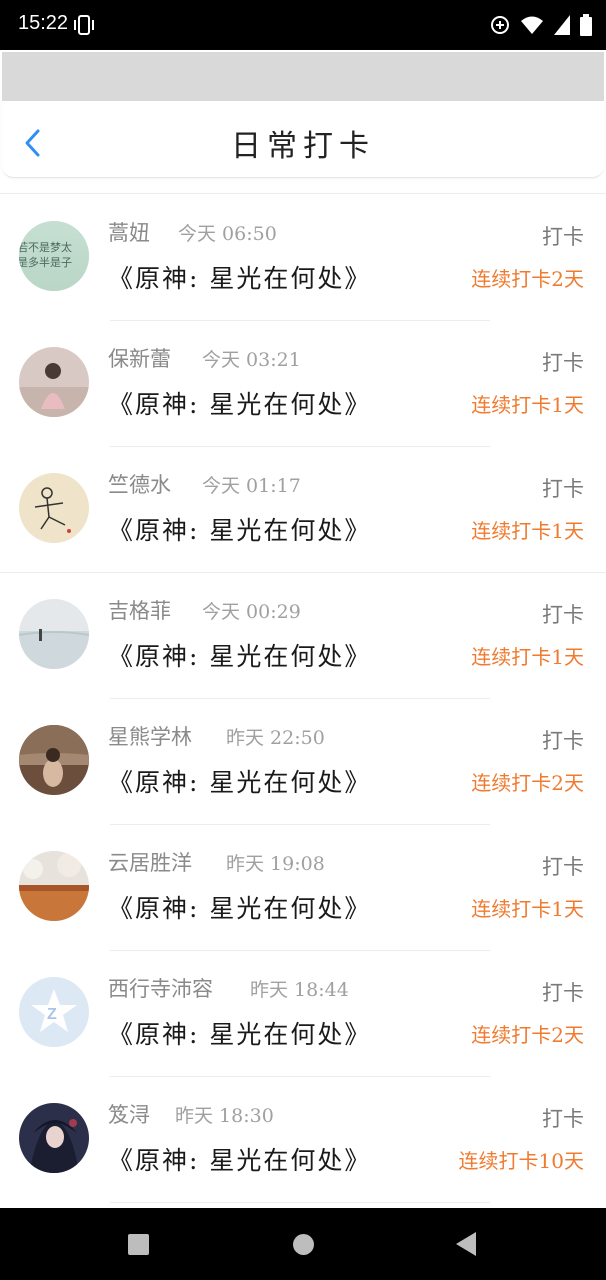  I want to click on page-header: 日常打卡, so click(303, 139).